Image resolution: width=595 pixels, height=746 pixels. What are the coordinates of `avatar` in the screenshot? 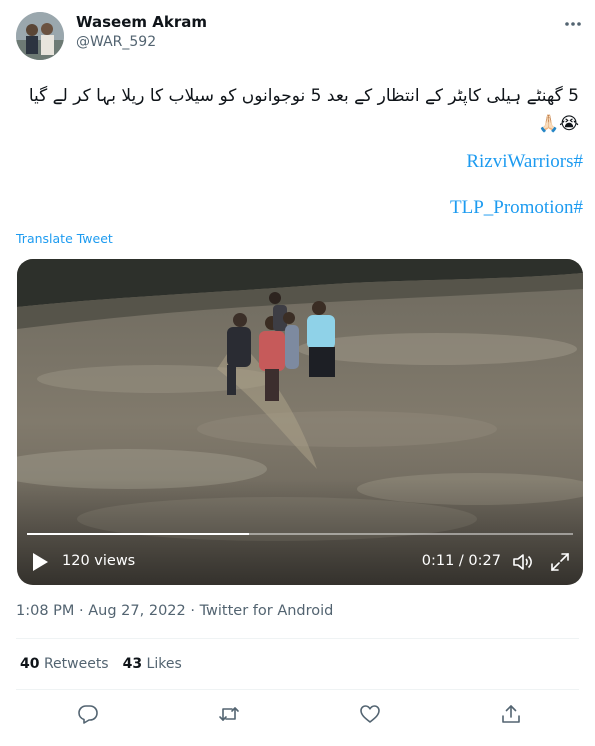 It's located at (40, 36).